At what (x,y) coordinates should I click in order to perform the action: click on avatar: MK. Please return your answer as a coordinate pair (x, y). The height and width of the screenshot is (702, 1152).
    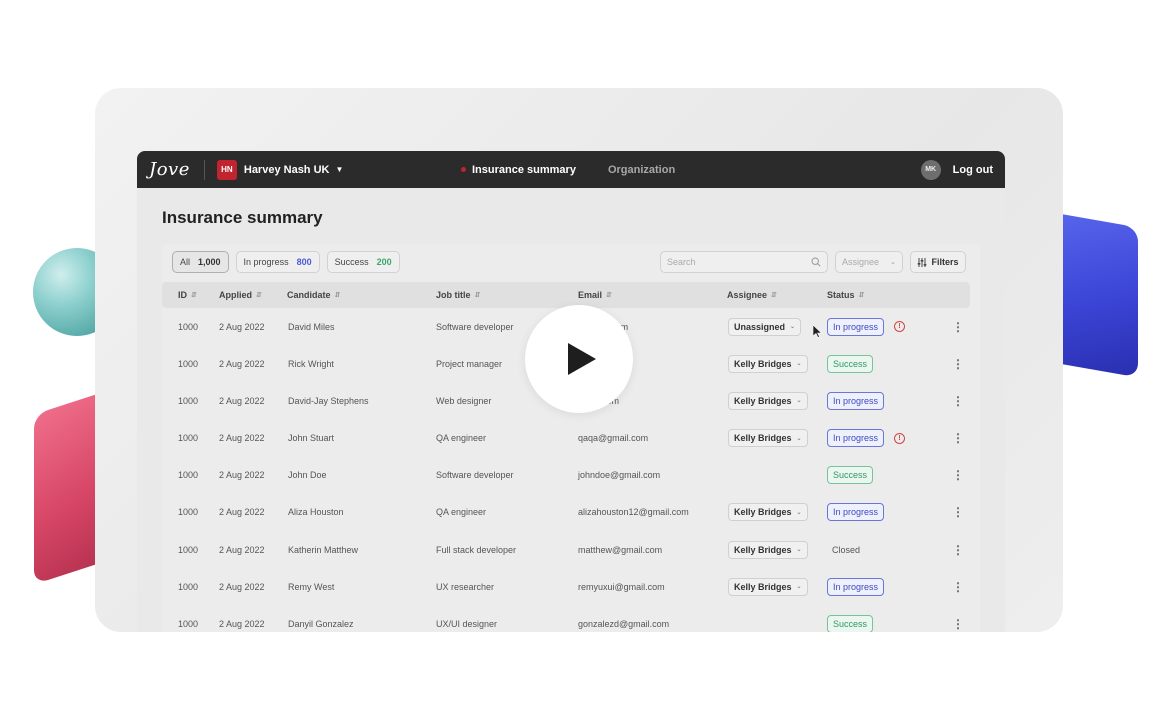
    Looking at the image, I should click on (930, 169).